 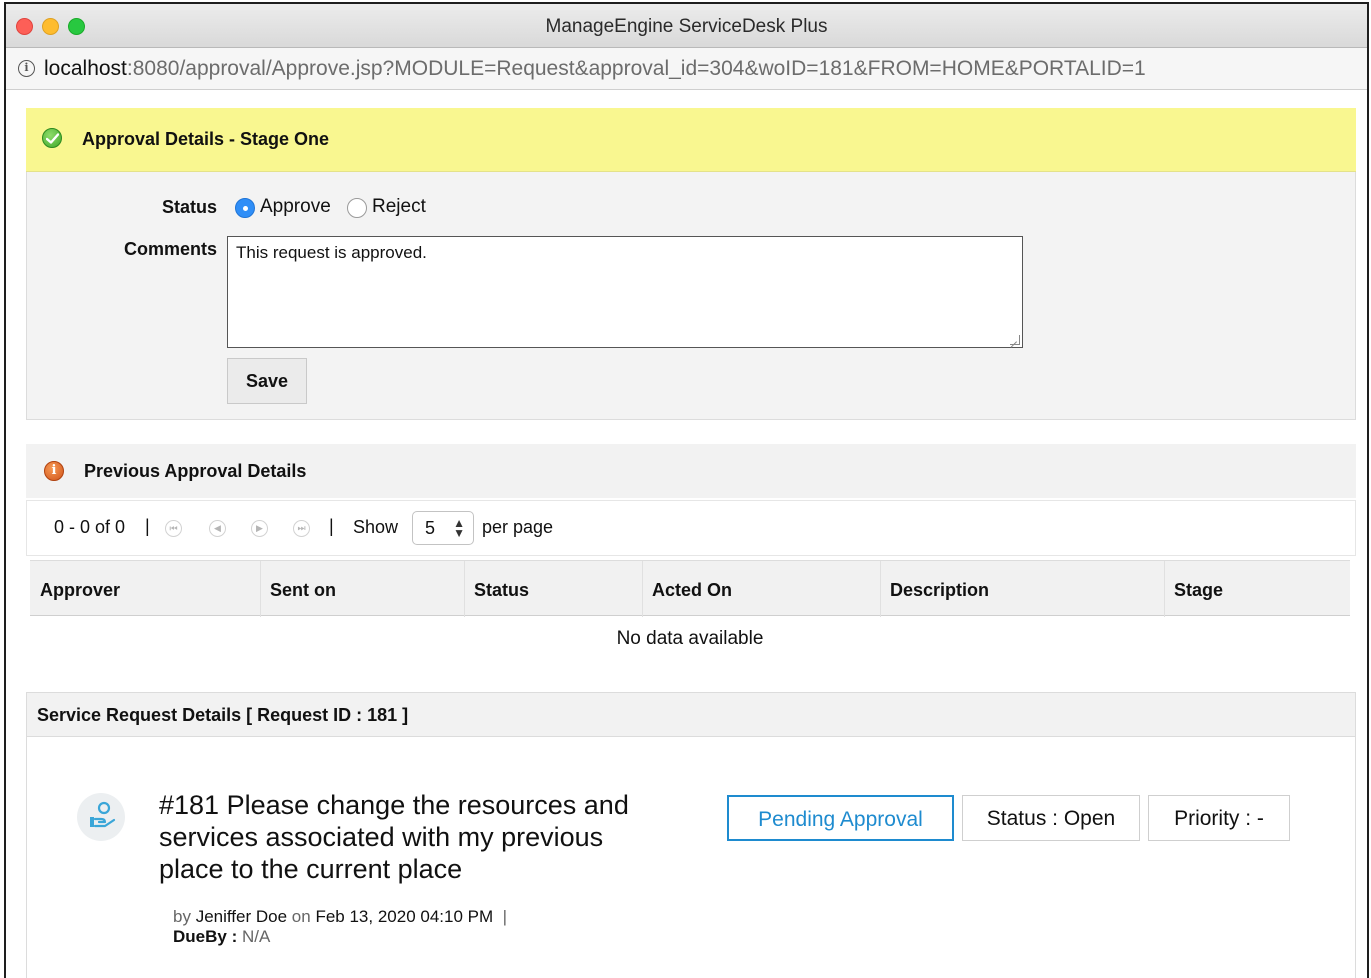 What do you see at coordinates (173, 528) in the screenshot?
I see `first-page-icon: ⏮` at bounding box center [173, 528].